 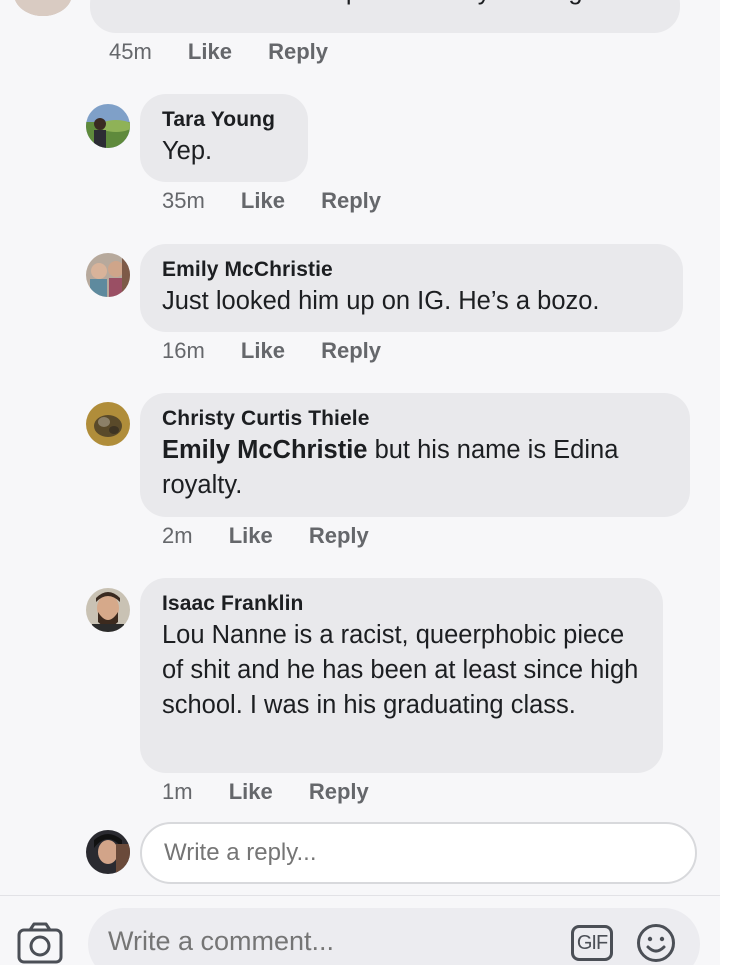 What do you see at coordinates (177, 535) in the screenshot?
I see `comment-time: 2m` at bounding box center [177, 535].